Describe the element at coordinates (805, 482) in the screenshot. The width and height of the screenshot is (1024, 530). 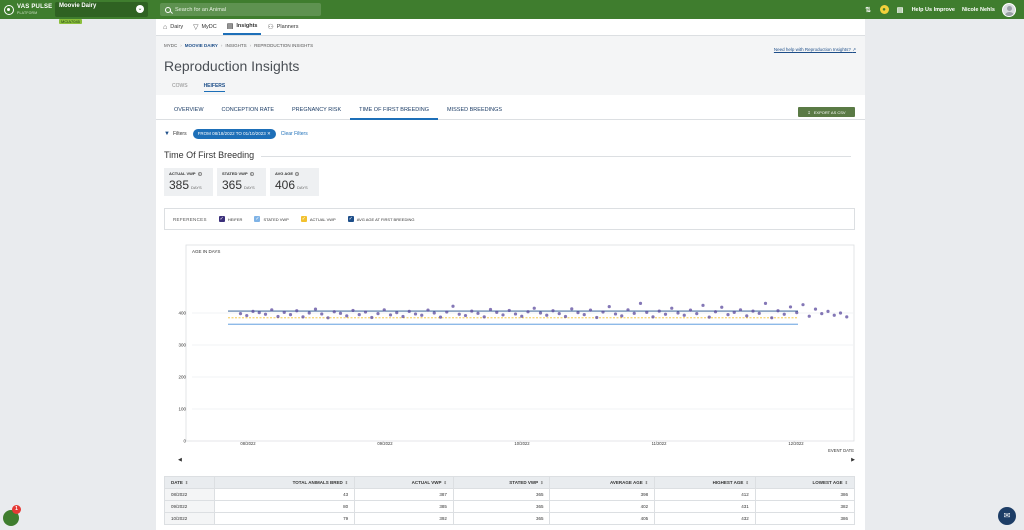
I see `col-lowest-age: LOWEST AGE ⇕` at that location.